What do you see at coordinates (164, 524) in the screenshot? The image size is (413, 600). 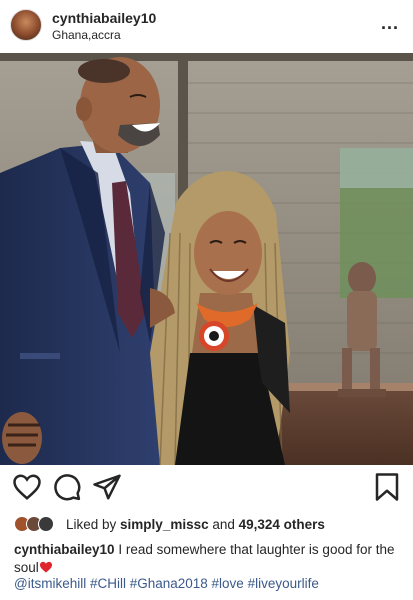 I see `liked-by-user: simply_missc` at bounding box center [164, 524].